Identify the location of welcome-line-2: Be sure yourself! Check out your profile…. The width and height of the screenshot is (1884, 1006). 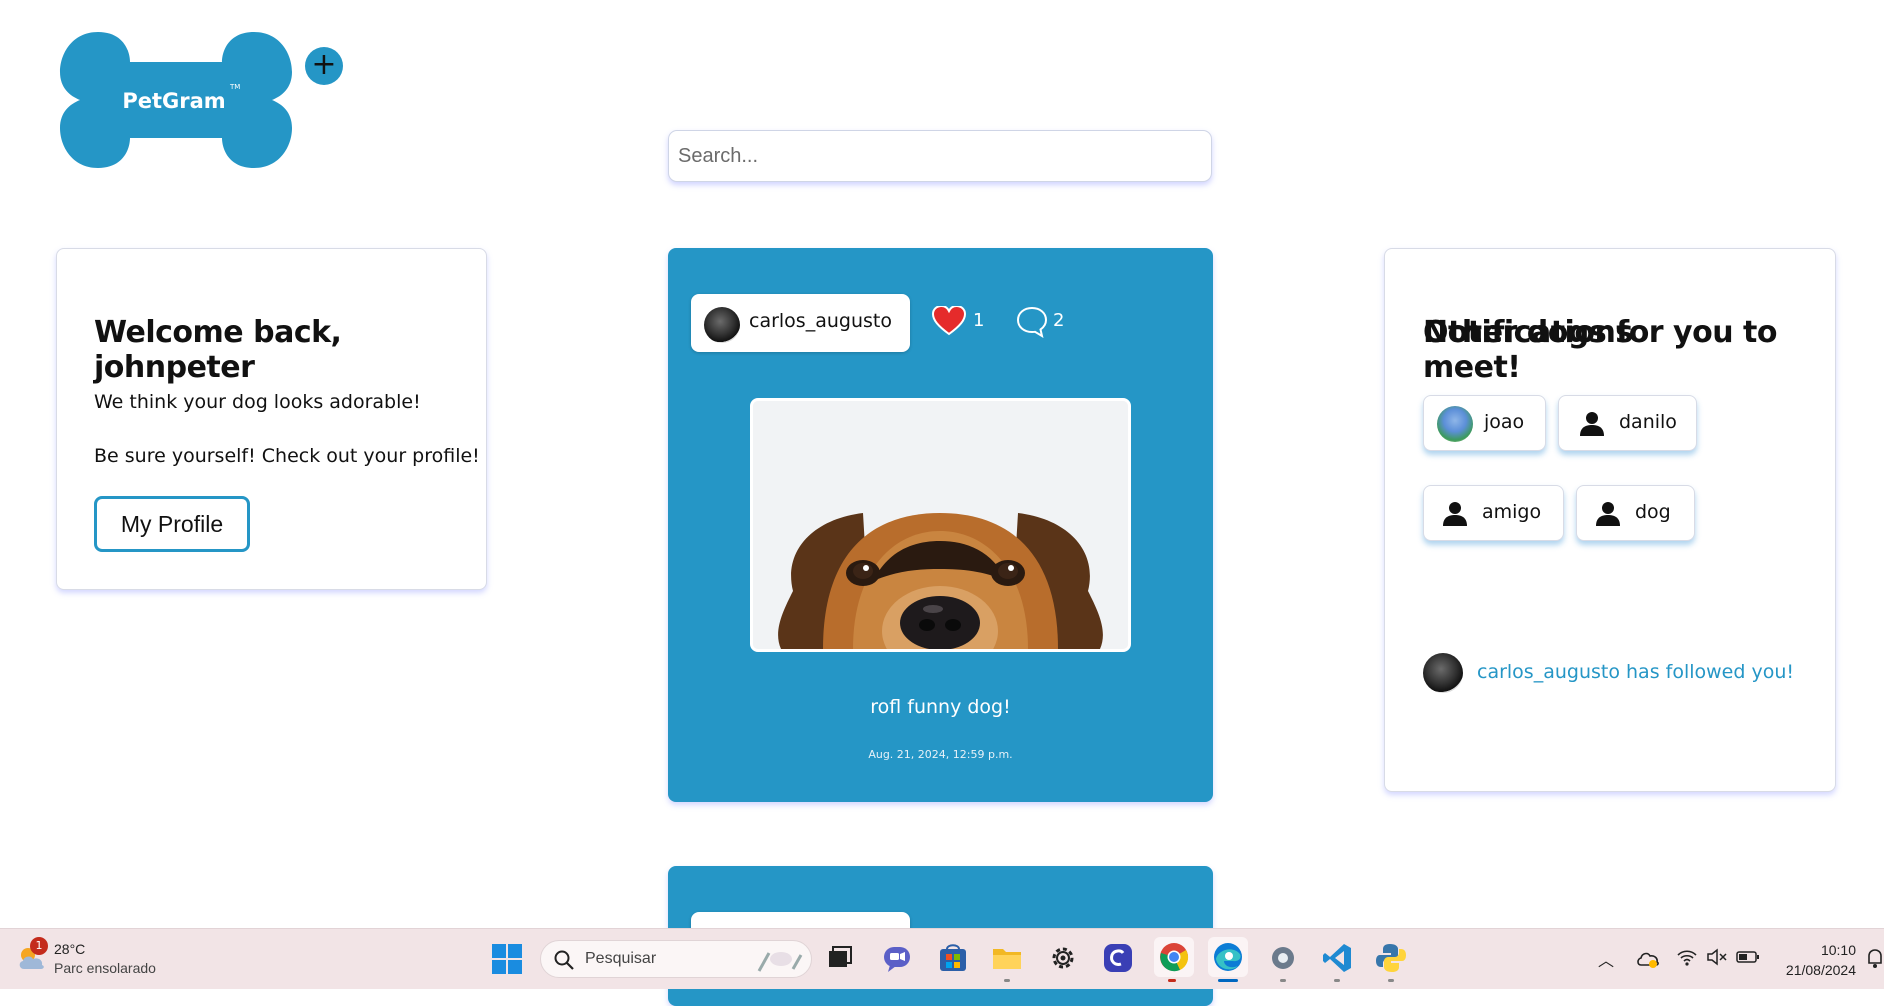
(287, 456).